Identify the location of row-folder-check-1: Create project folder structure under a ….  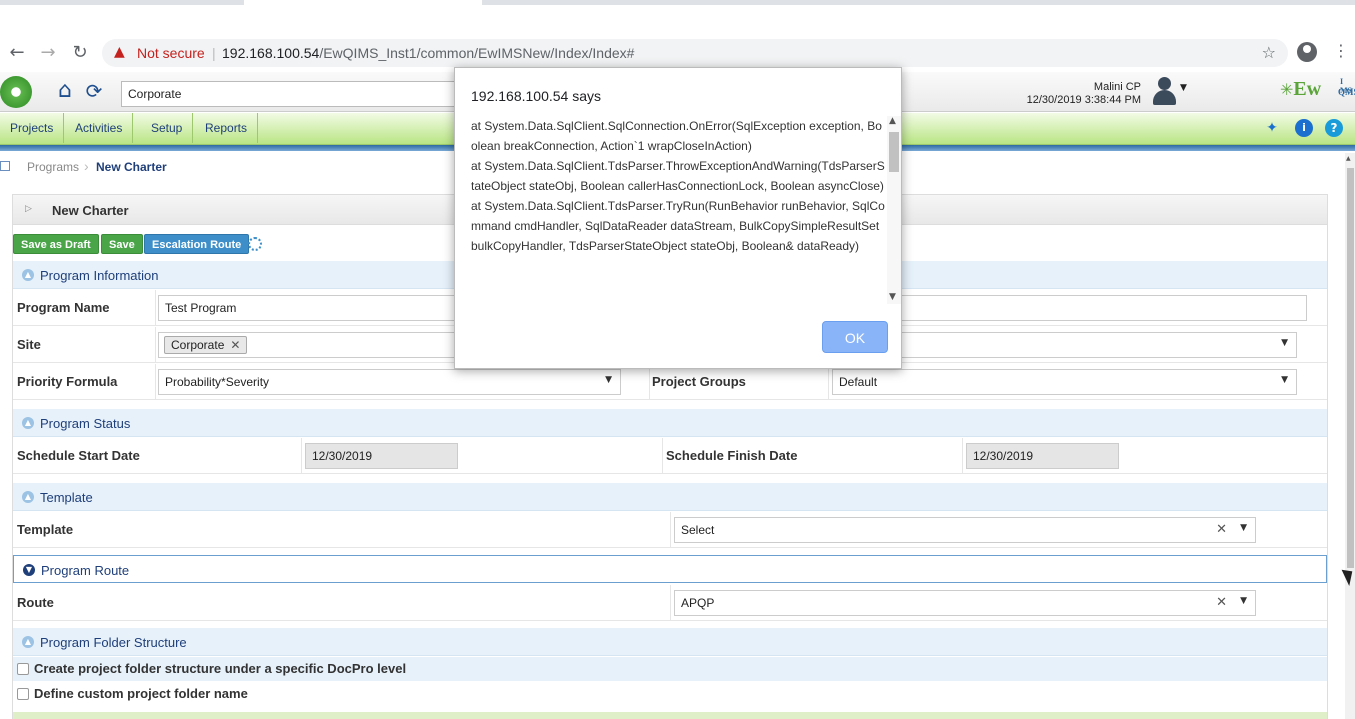
(670, 669).